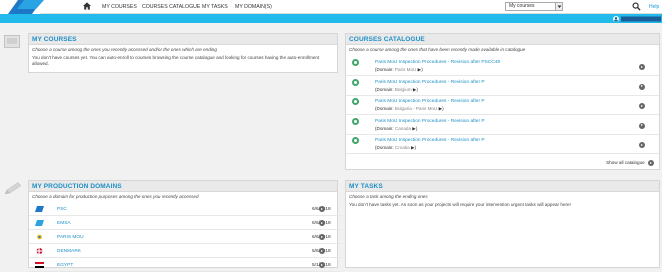 Image resolution: width=662 pixels, height=272 pixels. I want to click on course-domain: (Domain: Paris MoU ▶), so click(399, 70).